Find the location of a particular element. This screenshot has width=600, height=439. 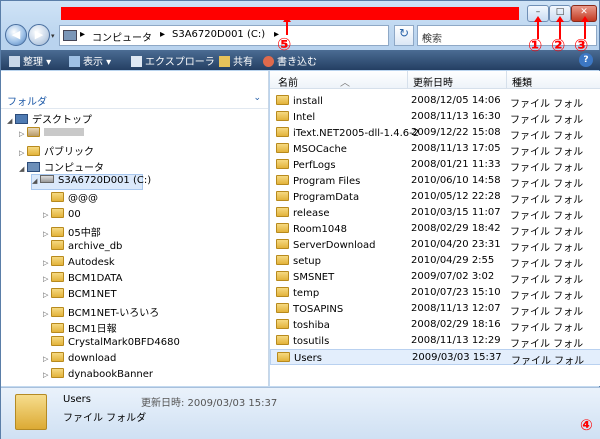

user-folder-icon is located at coordinates (33, 132).